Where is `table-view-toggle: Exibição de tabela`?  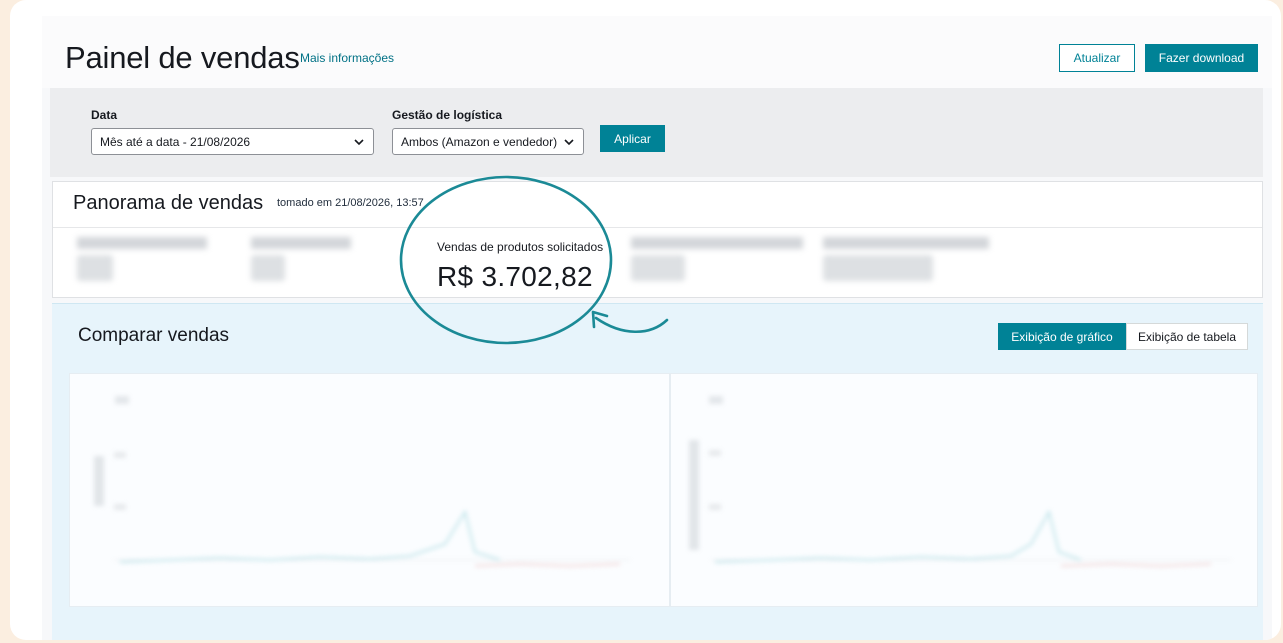 table-view-toggle: Exibição de tabela is located at coordinates (1187, 336).